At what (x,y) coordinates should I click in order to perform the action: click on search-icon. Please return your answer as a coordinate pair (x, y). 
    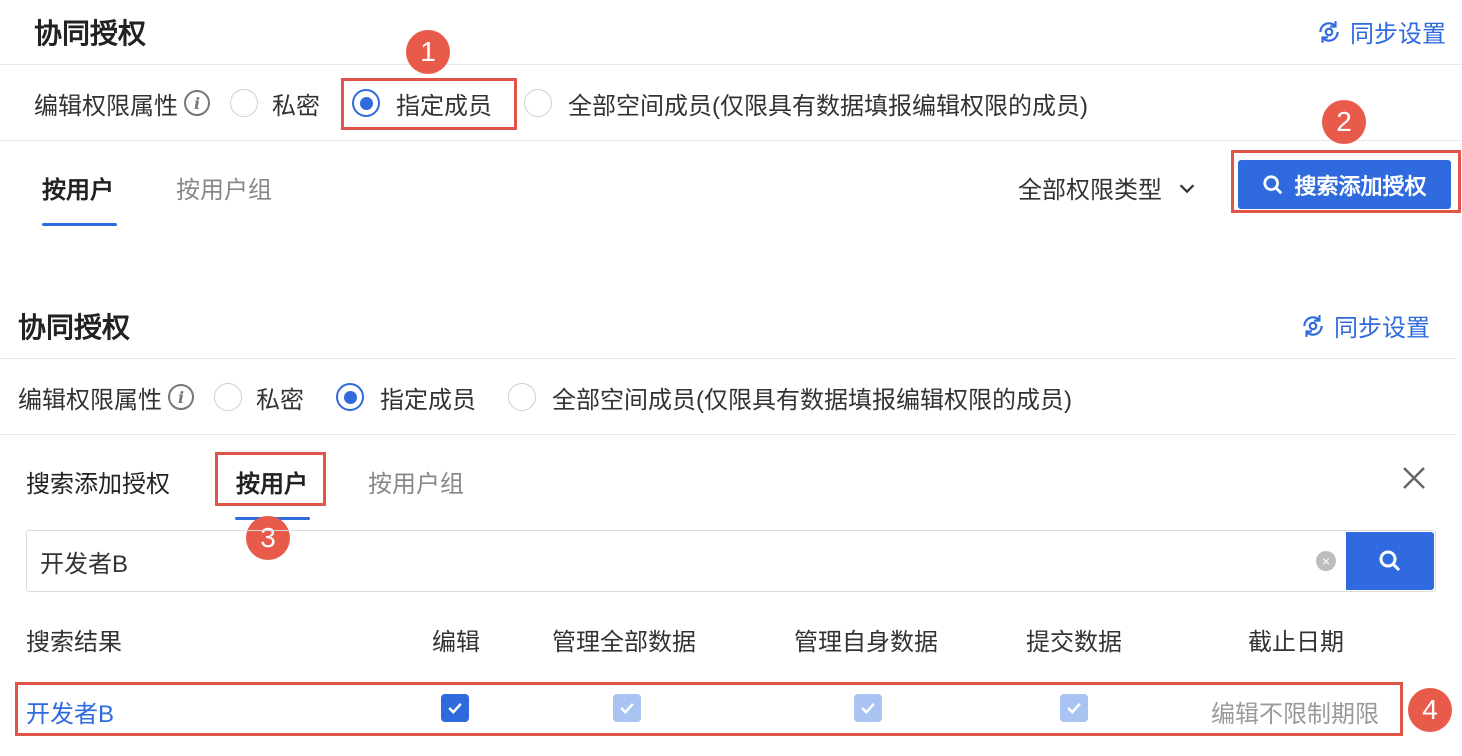
    Looking at the image, I should click on (1390, 561).